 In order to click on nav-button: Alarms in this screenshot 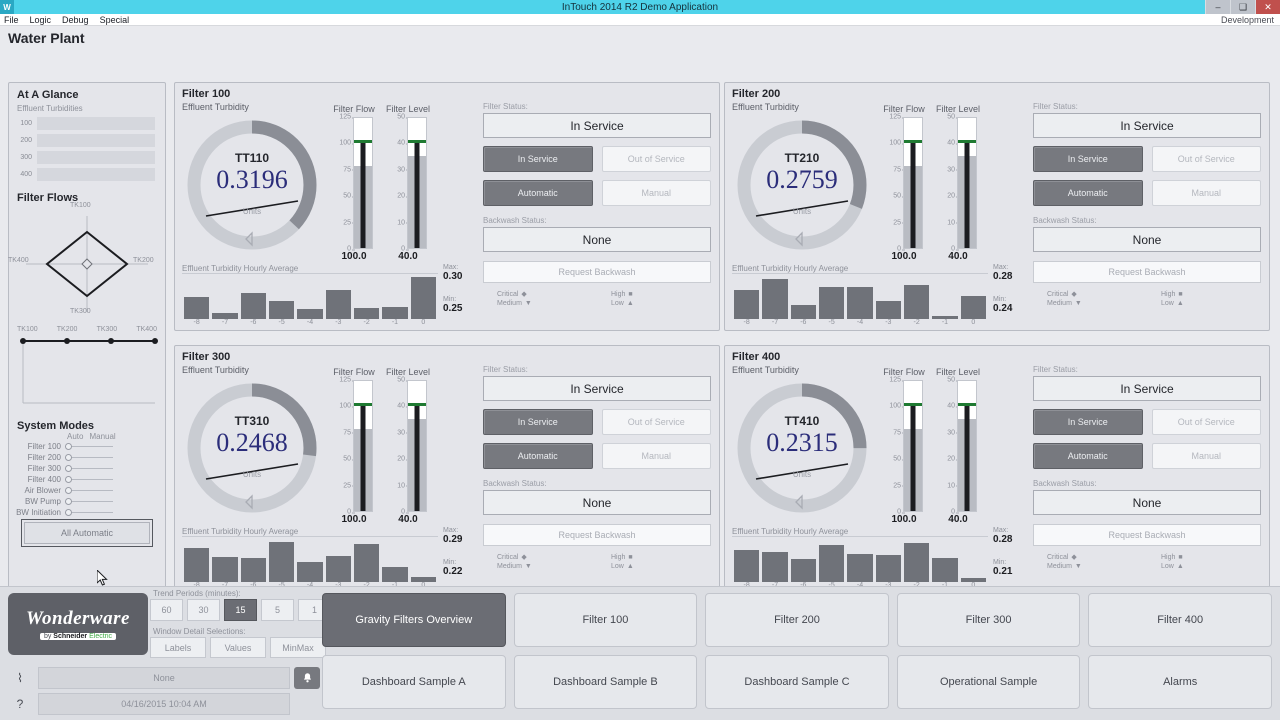, I will do `click(1180, 682)`.